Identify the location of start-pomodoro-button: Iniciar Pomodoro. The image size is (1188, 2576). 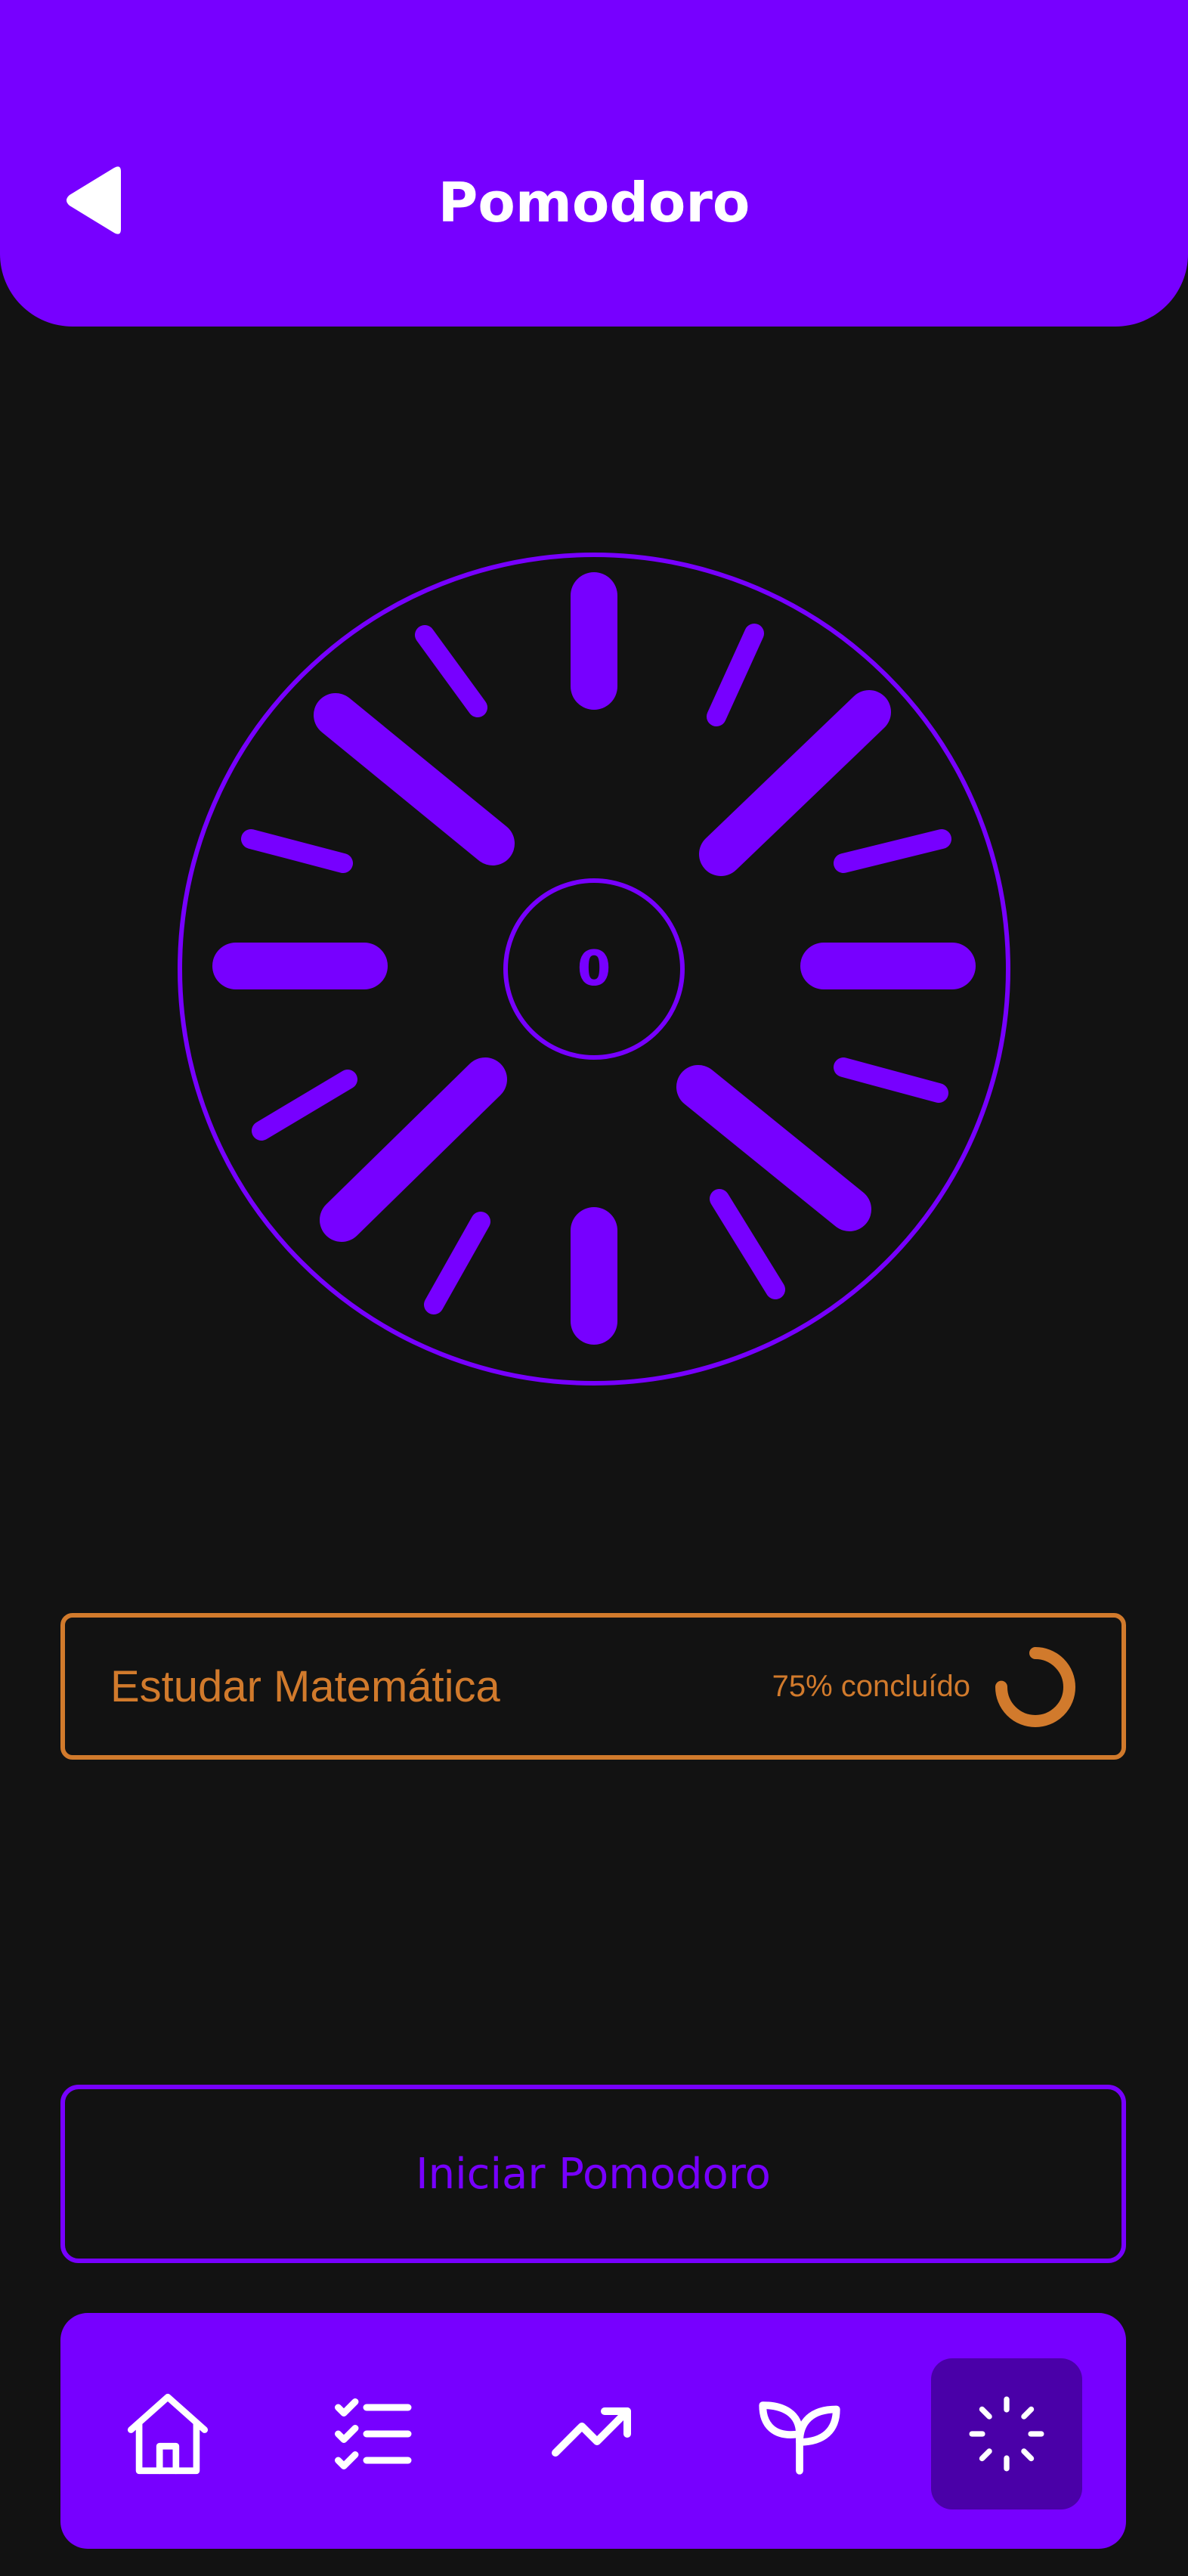
(593, 2174).